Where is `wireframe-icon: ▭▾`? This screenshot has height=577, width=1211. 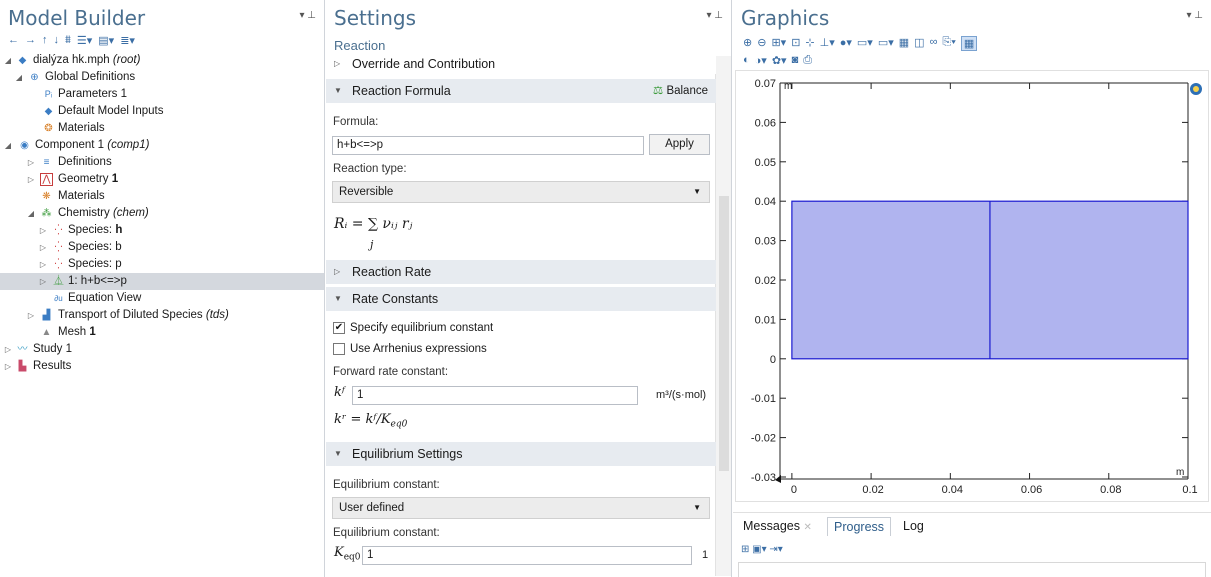 wireframe-icon: ▭▾ is located at coordinates (865, 43).